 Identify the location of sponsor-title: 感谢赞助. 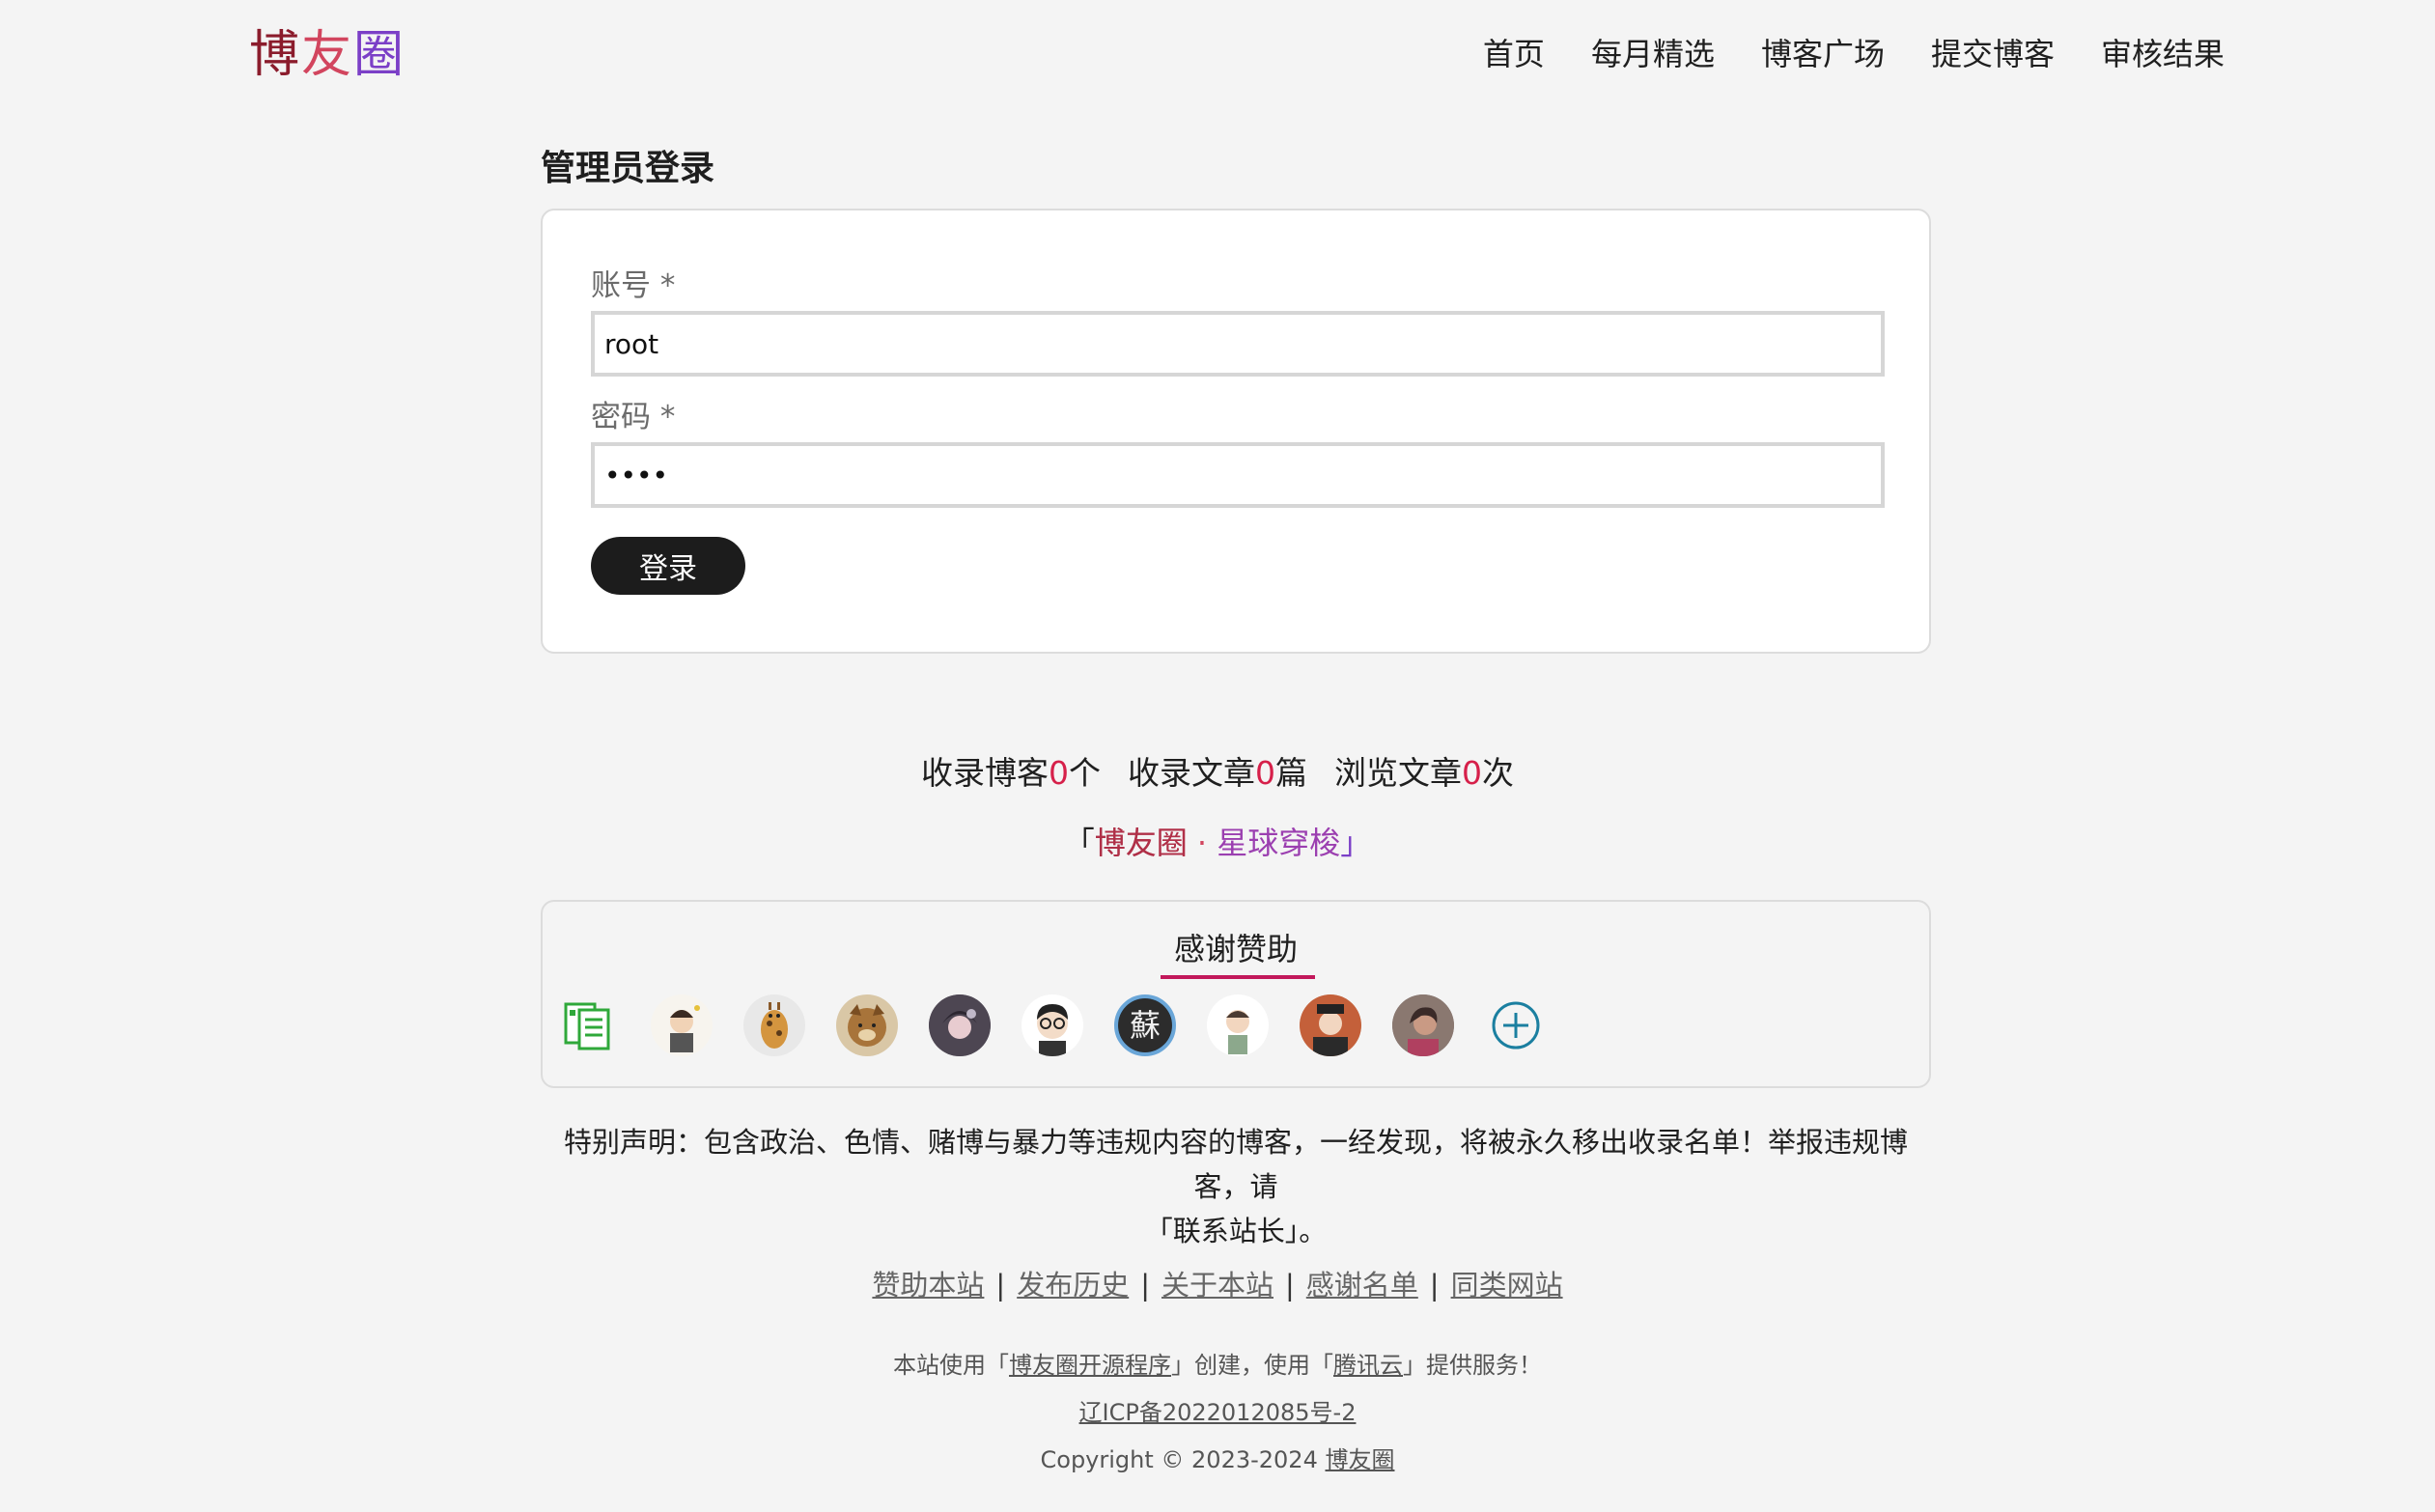
(1235, 949).